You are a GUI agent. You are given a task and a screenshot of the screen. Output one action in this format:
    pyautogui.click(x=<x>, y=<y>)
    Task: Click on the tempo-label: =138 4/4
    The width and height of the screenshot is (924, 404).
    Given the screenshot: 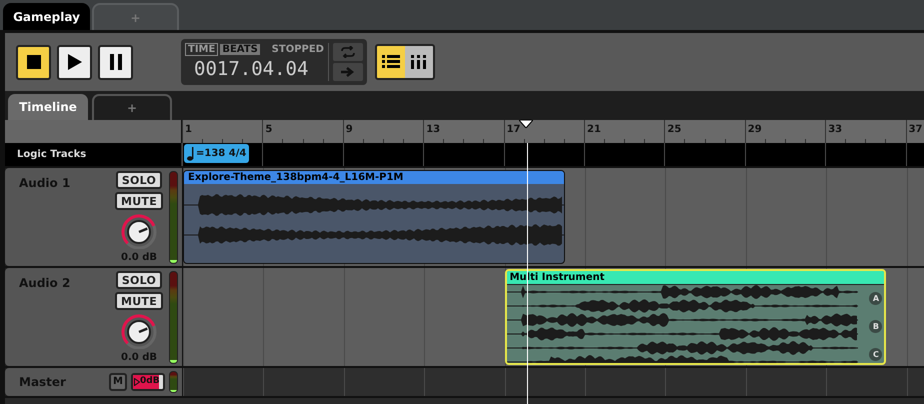 What is the action you would take?
    pyautogui.click(x=221, y=154)
    